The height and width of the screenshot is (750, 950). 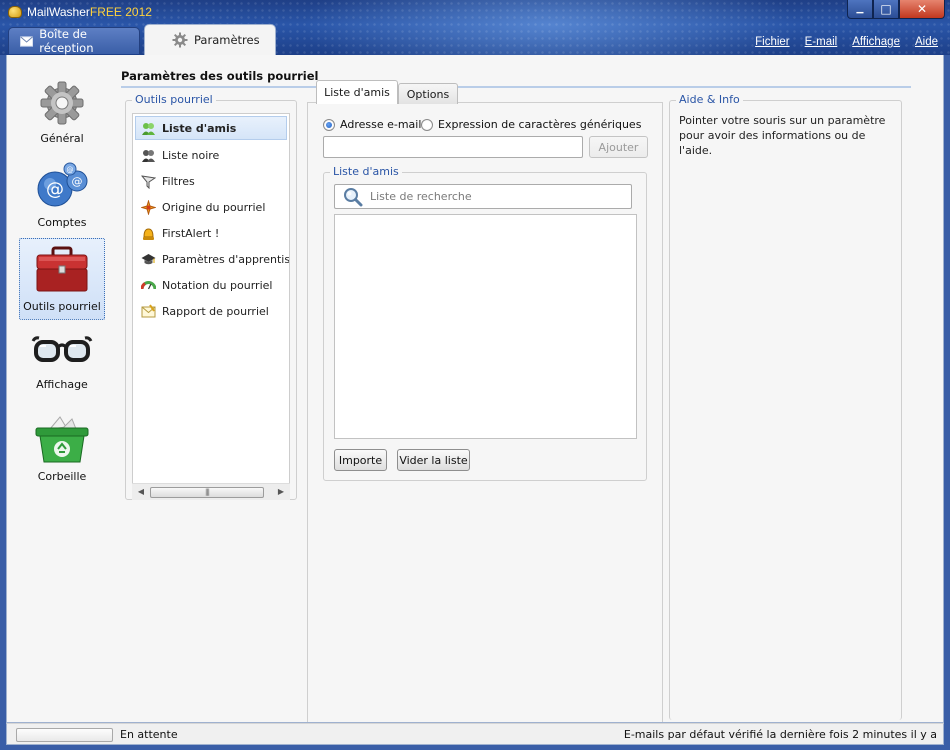 I want to click on import-button-label: Importe, so click(x=360, y=460).